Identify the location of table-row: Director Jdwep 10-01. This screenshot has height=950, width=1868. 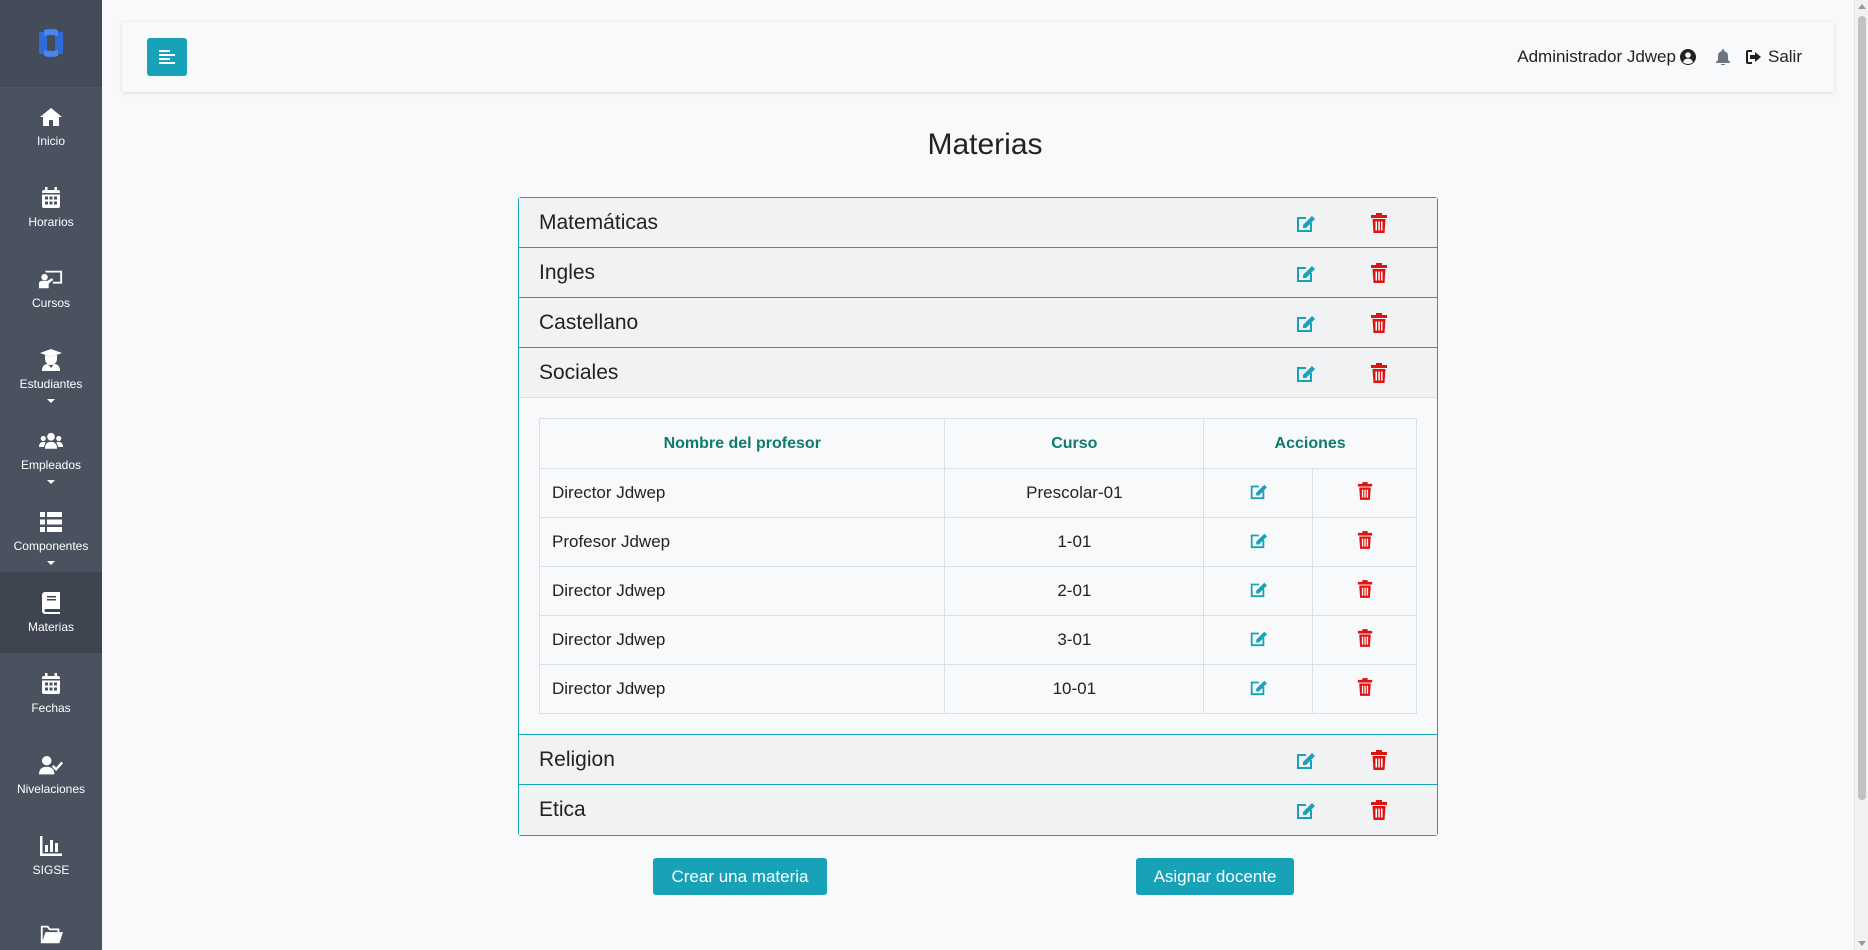
(977, 689).